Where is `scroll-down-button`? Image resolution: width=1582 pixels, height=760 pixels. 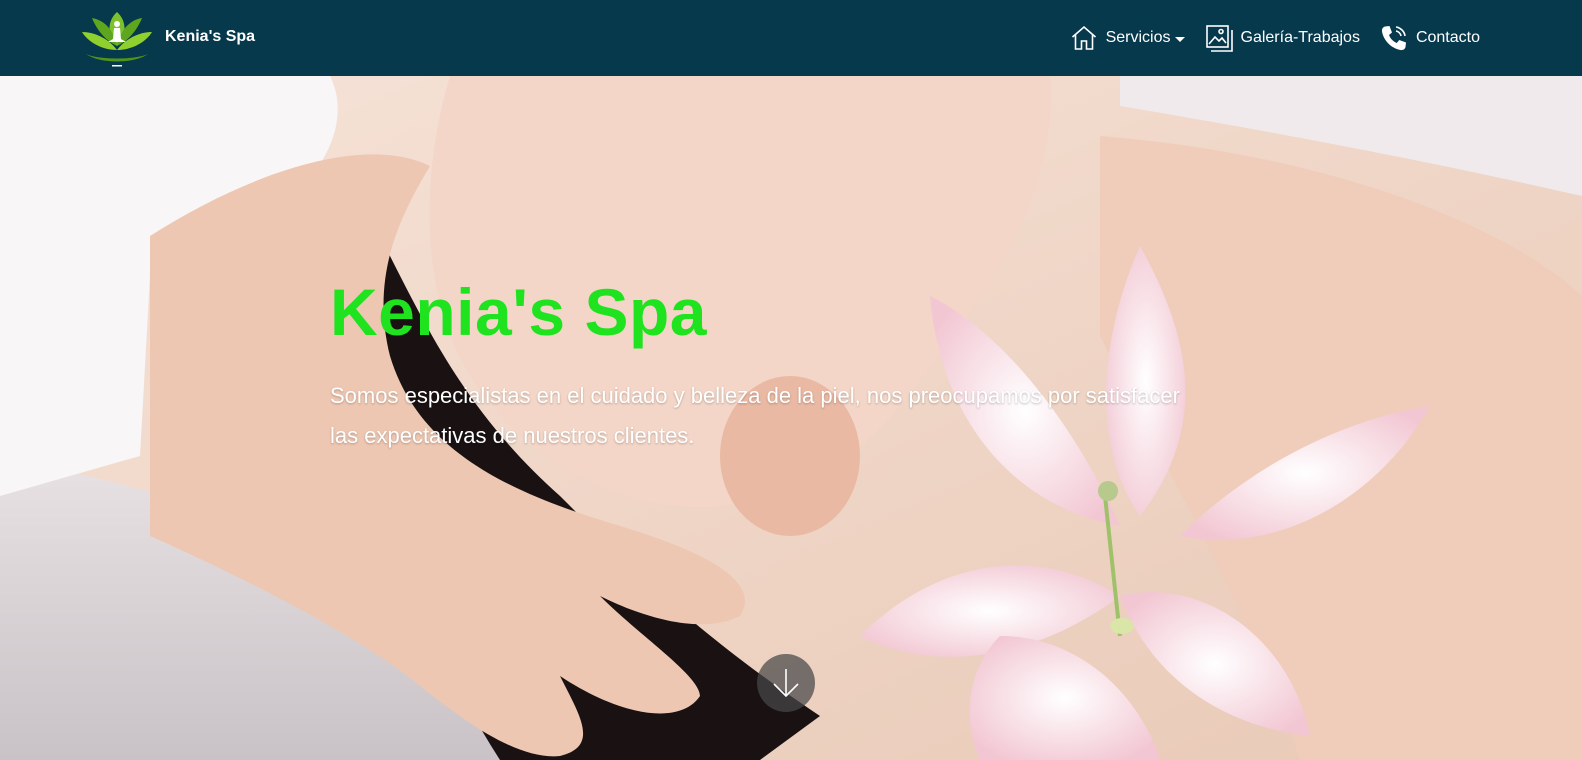 scroll-down-button is located at coordinates (786, 683).